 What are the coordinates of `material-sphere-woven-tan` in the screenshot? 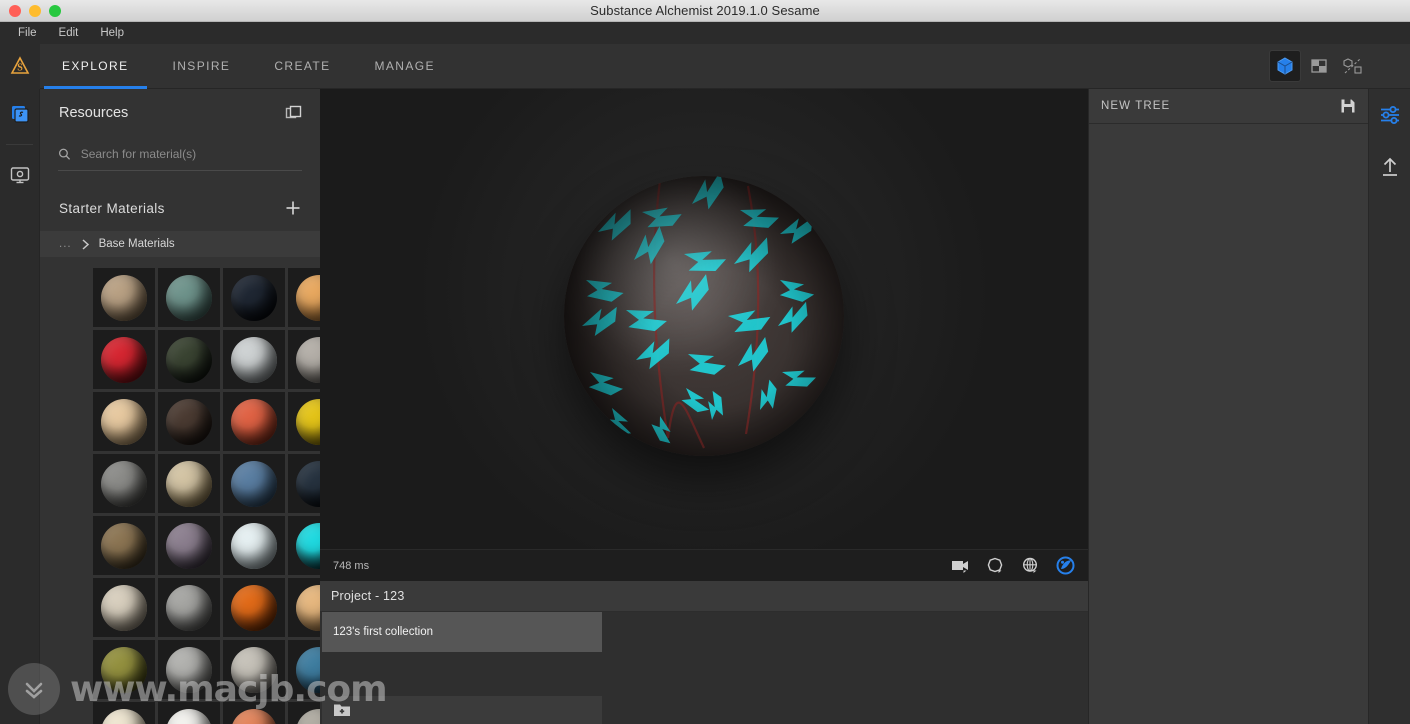 It's located at (124, 297).